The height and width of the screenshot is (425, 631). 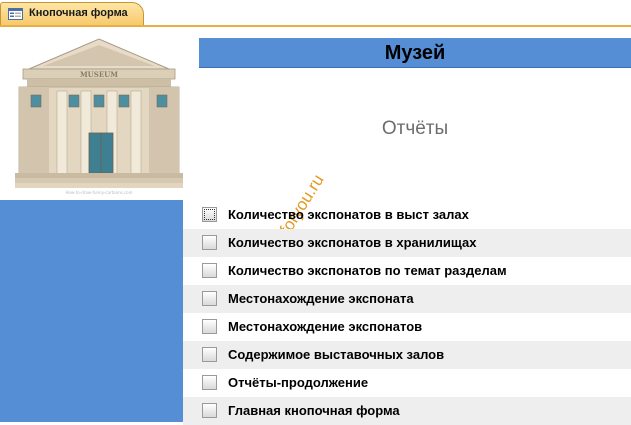 What do you see at coordinates (15, 14) in the screenshot?
I see `form-icon` at bounding box center [15, 14].